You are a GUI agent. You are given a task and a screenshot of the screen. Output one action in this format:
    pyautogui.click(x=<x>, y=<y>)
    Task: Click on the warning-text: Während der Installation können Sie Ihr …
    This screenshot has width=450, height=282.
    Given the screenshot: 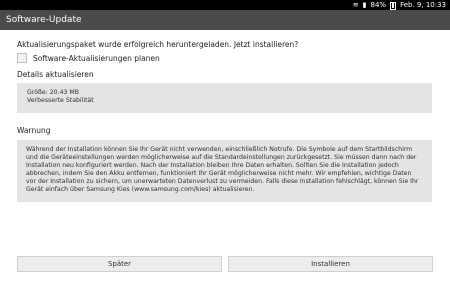 What is the action you would take?
    pyautogui.click(x=222, y=170)
    